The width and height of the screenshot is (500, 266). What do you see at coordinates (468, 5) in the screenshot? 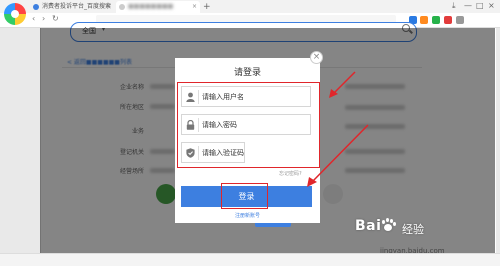
I see `minimize-icon: —` at bounding box center [468, 5].